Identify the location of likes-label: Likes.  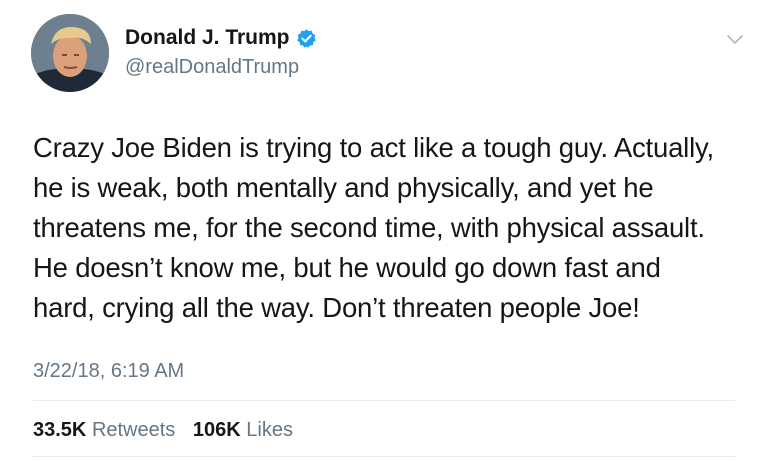
(269, 430).